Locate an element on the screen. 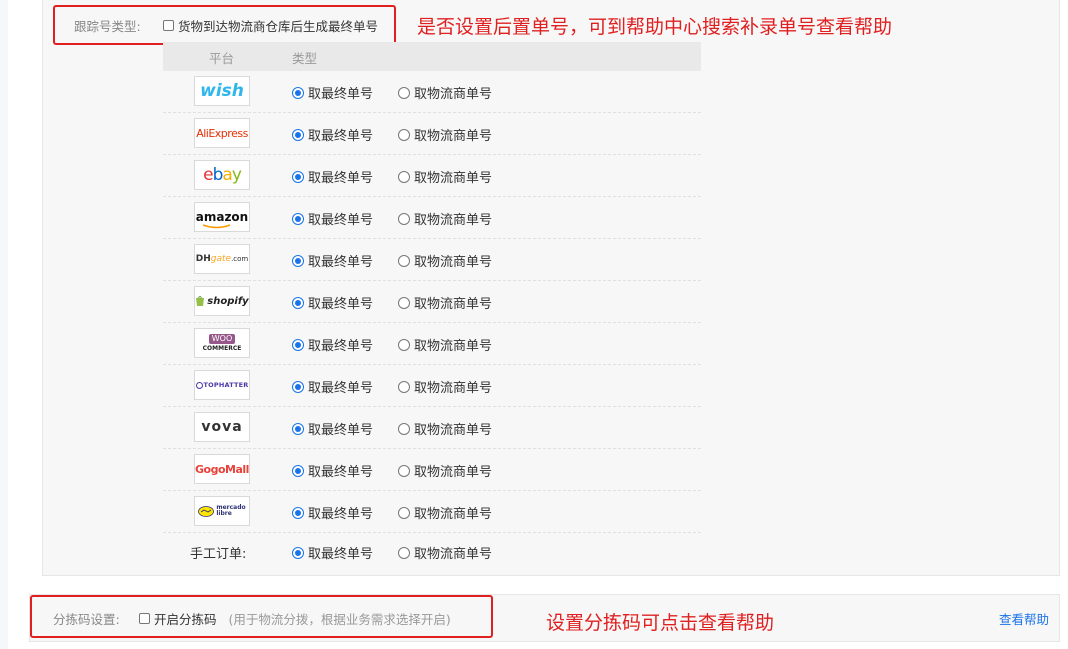 Image resolution: width=1068 pixels, height=649 pixels. ebay-logo-text: ebay is located at coordinates (222, 175).